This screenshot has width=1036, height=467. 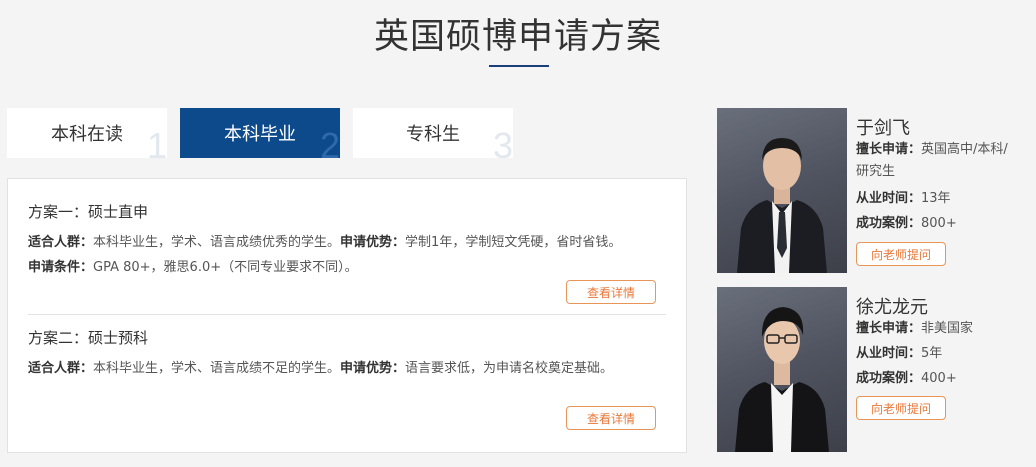 I want to click on years-value: 5年, so click(x=932, y=353).